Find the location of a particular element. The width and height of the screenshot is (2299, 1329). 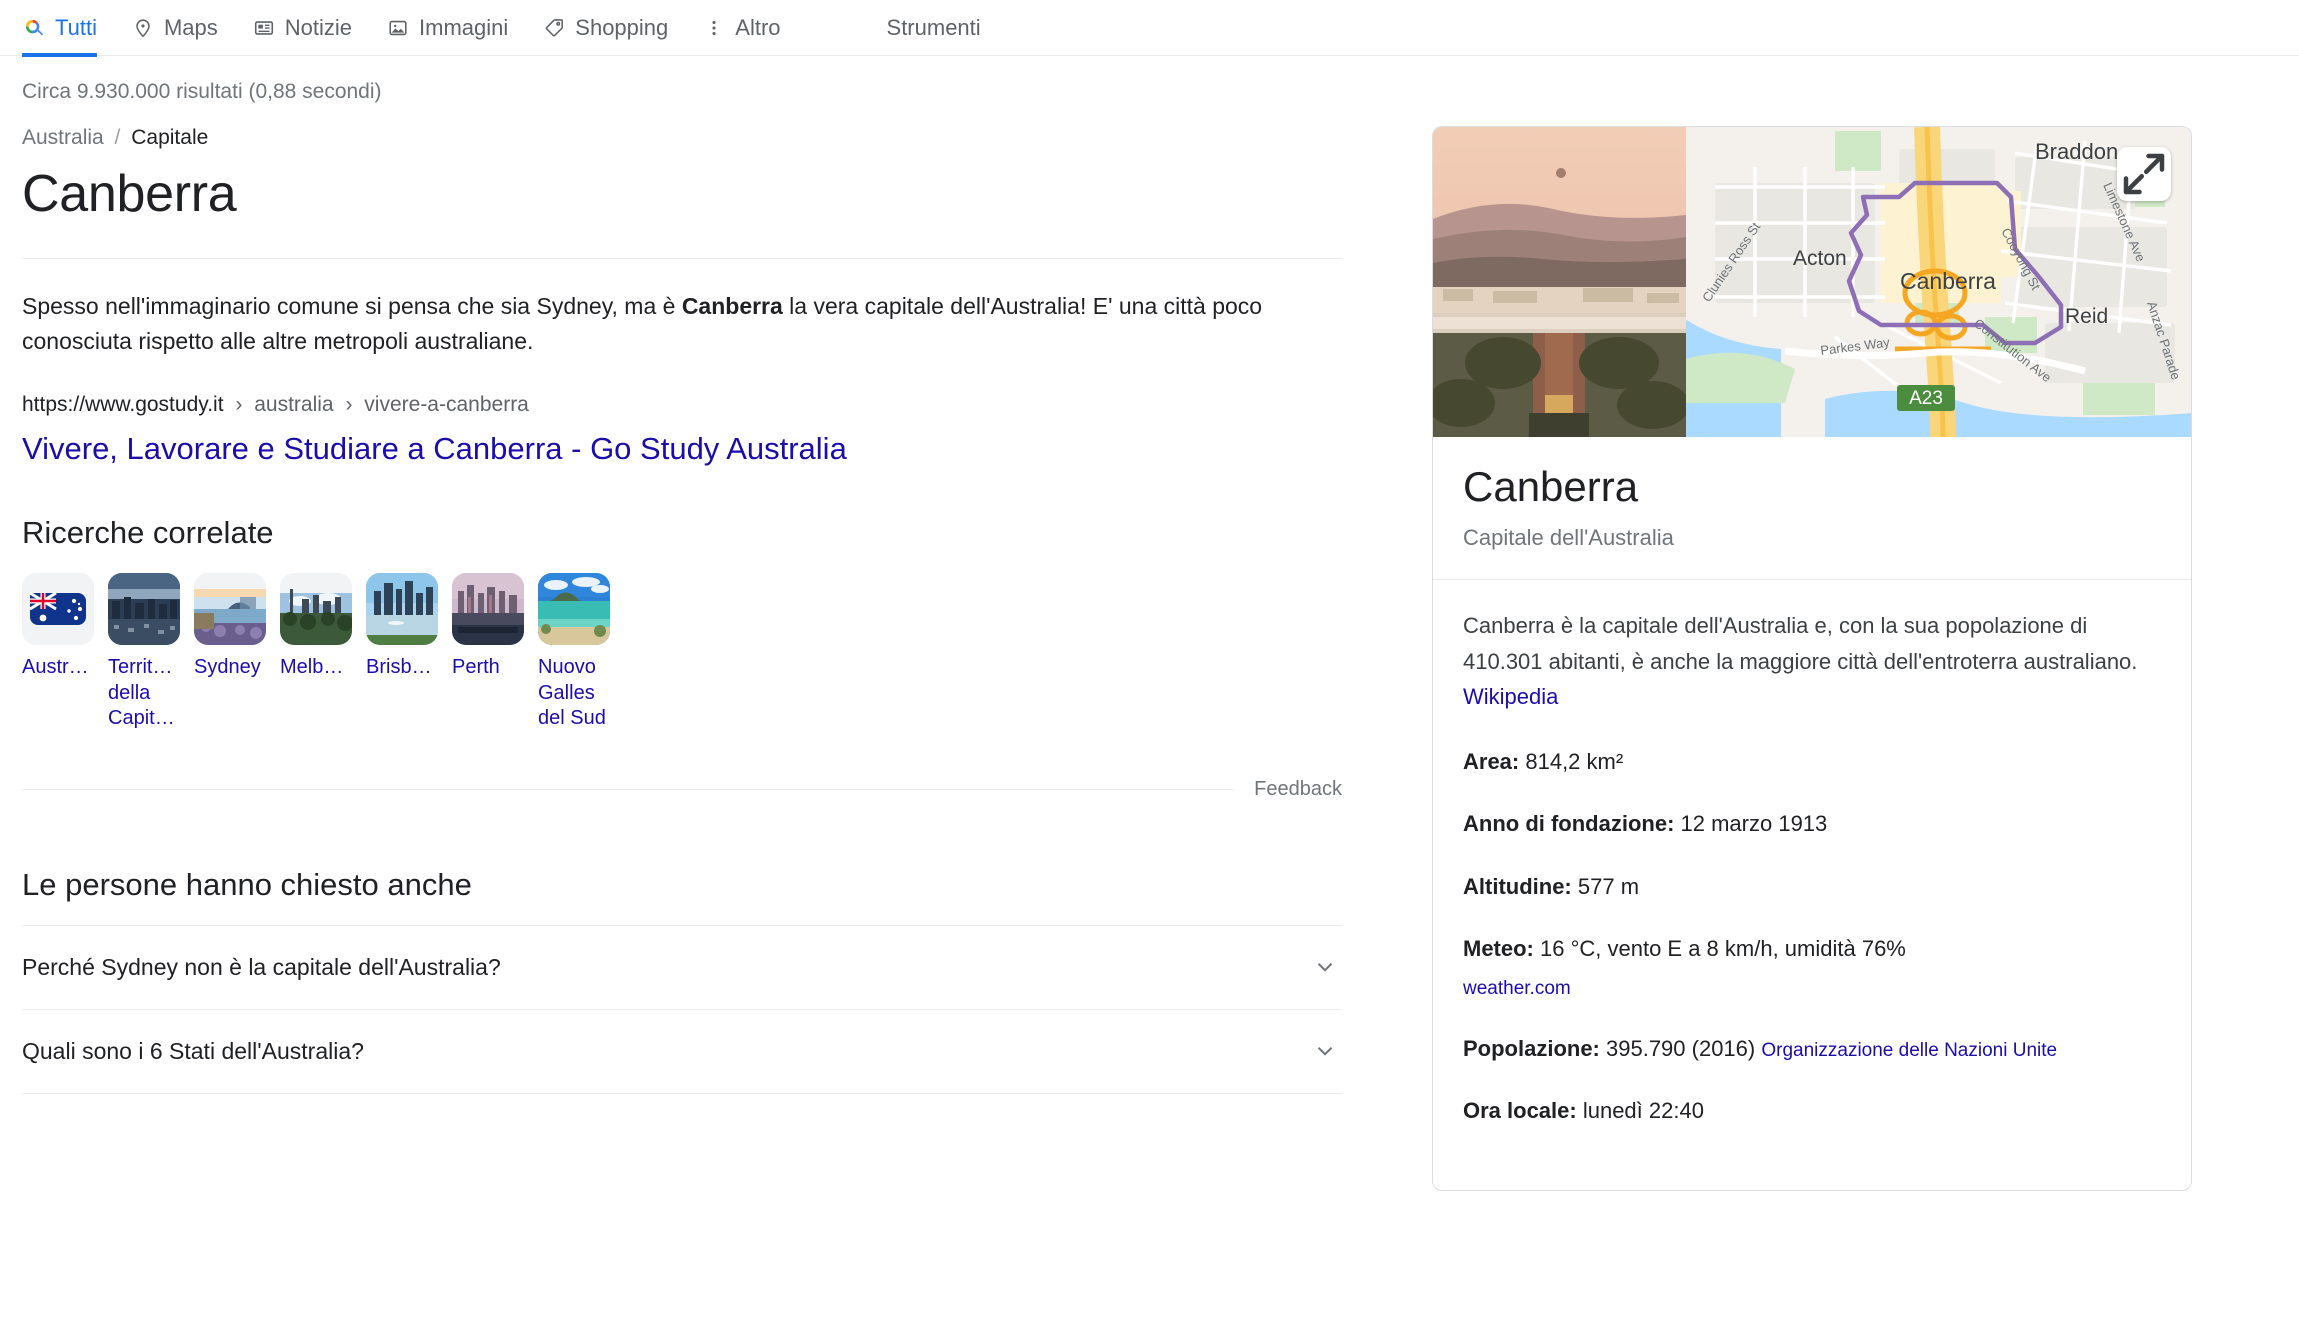

knowledge-panel-subtitle: Capitale dell'Australia is located at coordinates (1568, 537).